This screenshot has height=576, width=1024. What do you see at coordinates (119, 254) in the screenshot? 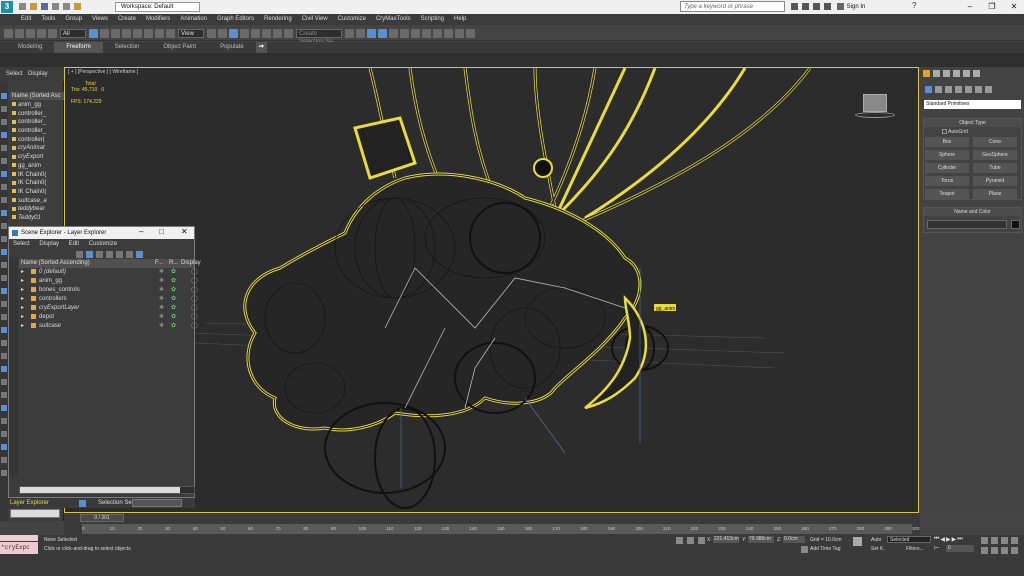
I see `layer-options-icon` at bounding box center [119, 254].